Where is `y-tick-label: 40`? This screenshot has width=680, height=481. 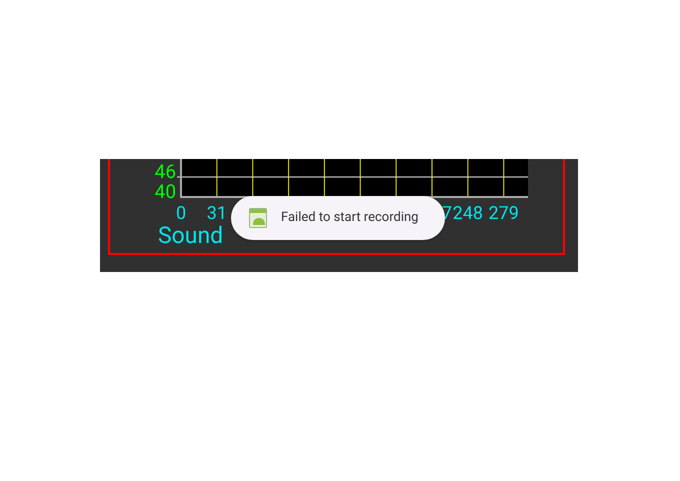 y-tick-label: 40 is located at coordinates (165, 191).